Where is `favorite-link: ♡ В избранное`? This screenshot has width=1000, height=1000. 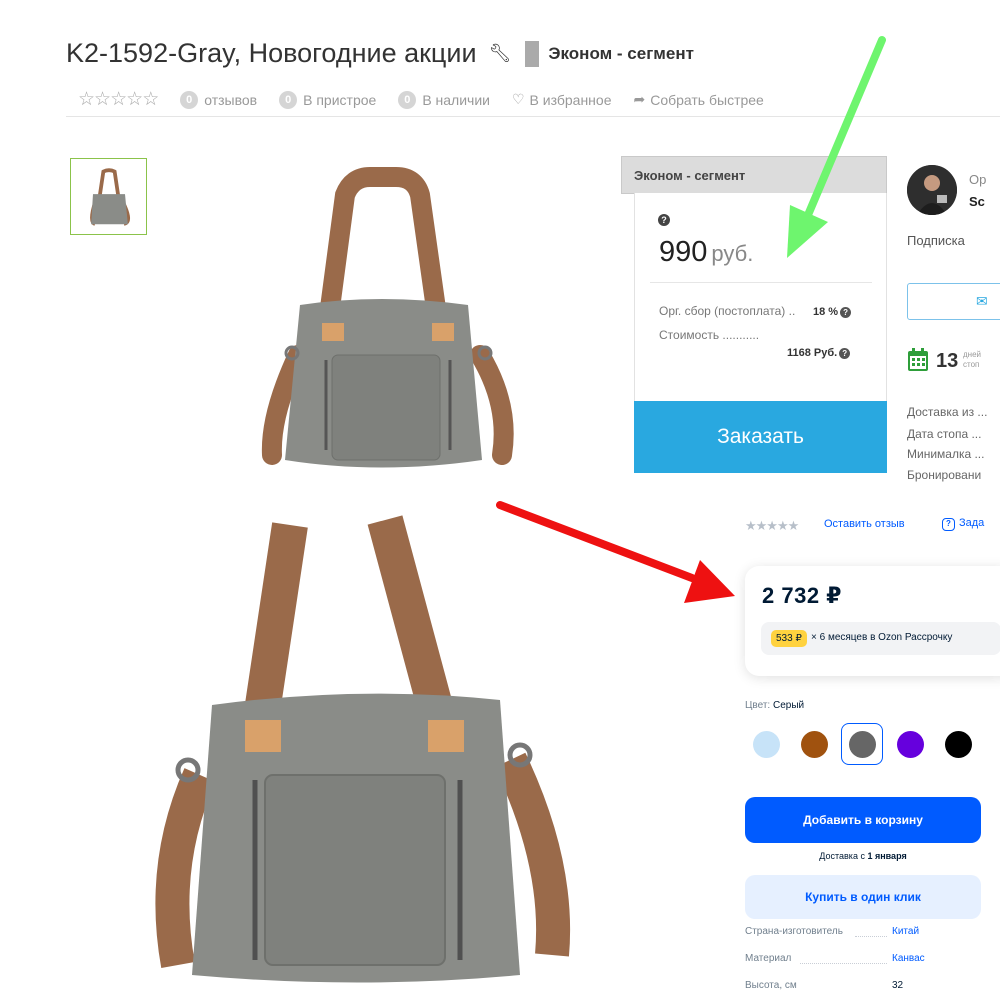
favorite-link: ♡ В избранное is located at coordinates (562, 99).